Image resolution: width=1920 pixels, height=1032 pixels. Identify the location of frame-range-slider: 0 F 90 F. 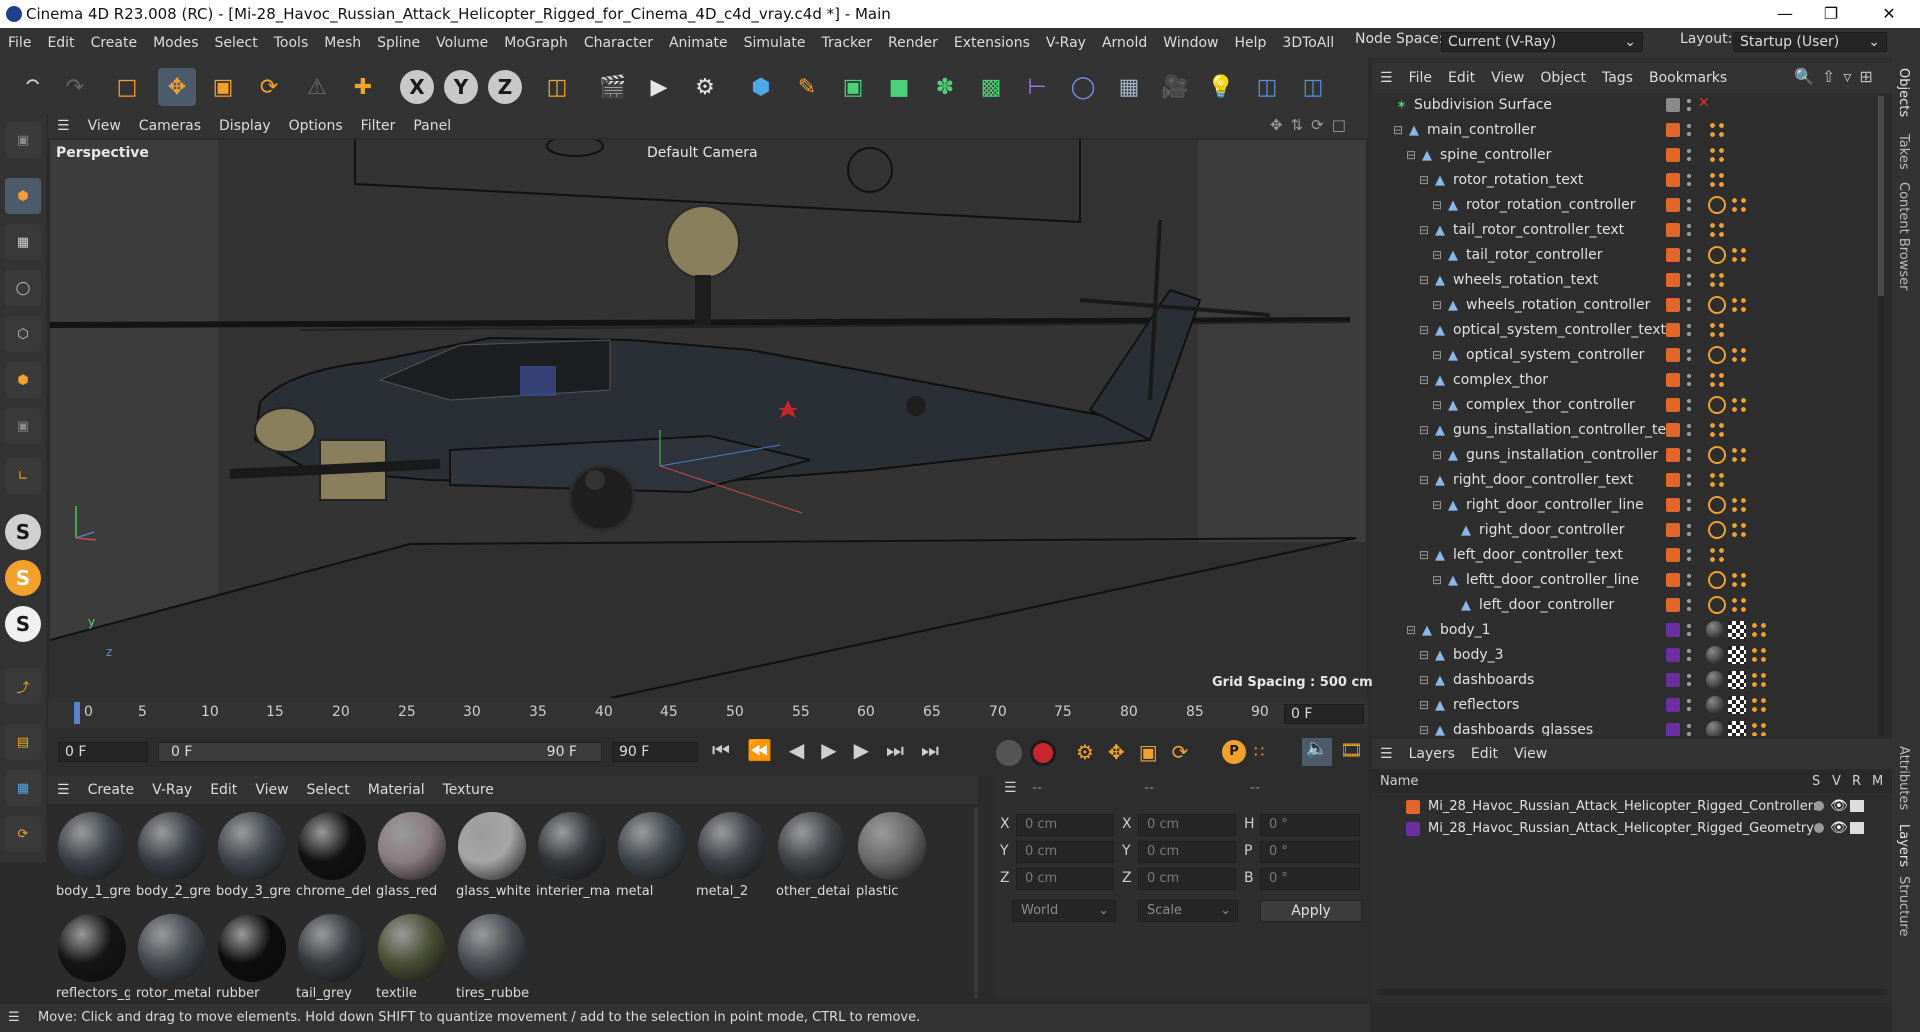
(380, 752).